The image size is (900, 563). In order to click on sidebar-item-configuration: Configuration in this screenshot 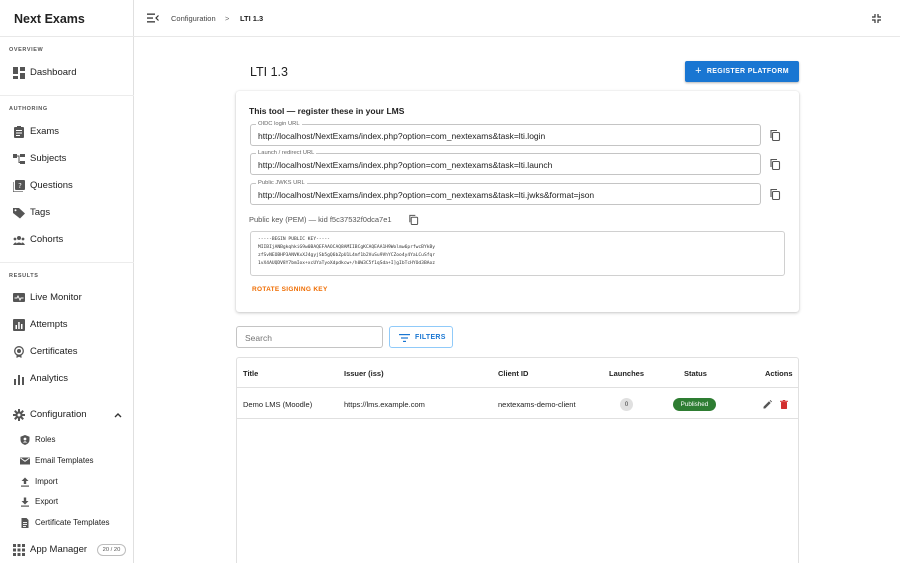, I will do `click(67, 415)`.